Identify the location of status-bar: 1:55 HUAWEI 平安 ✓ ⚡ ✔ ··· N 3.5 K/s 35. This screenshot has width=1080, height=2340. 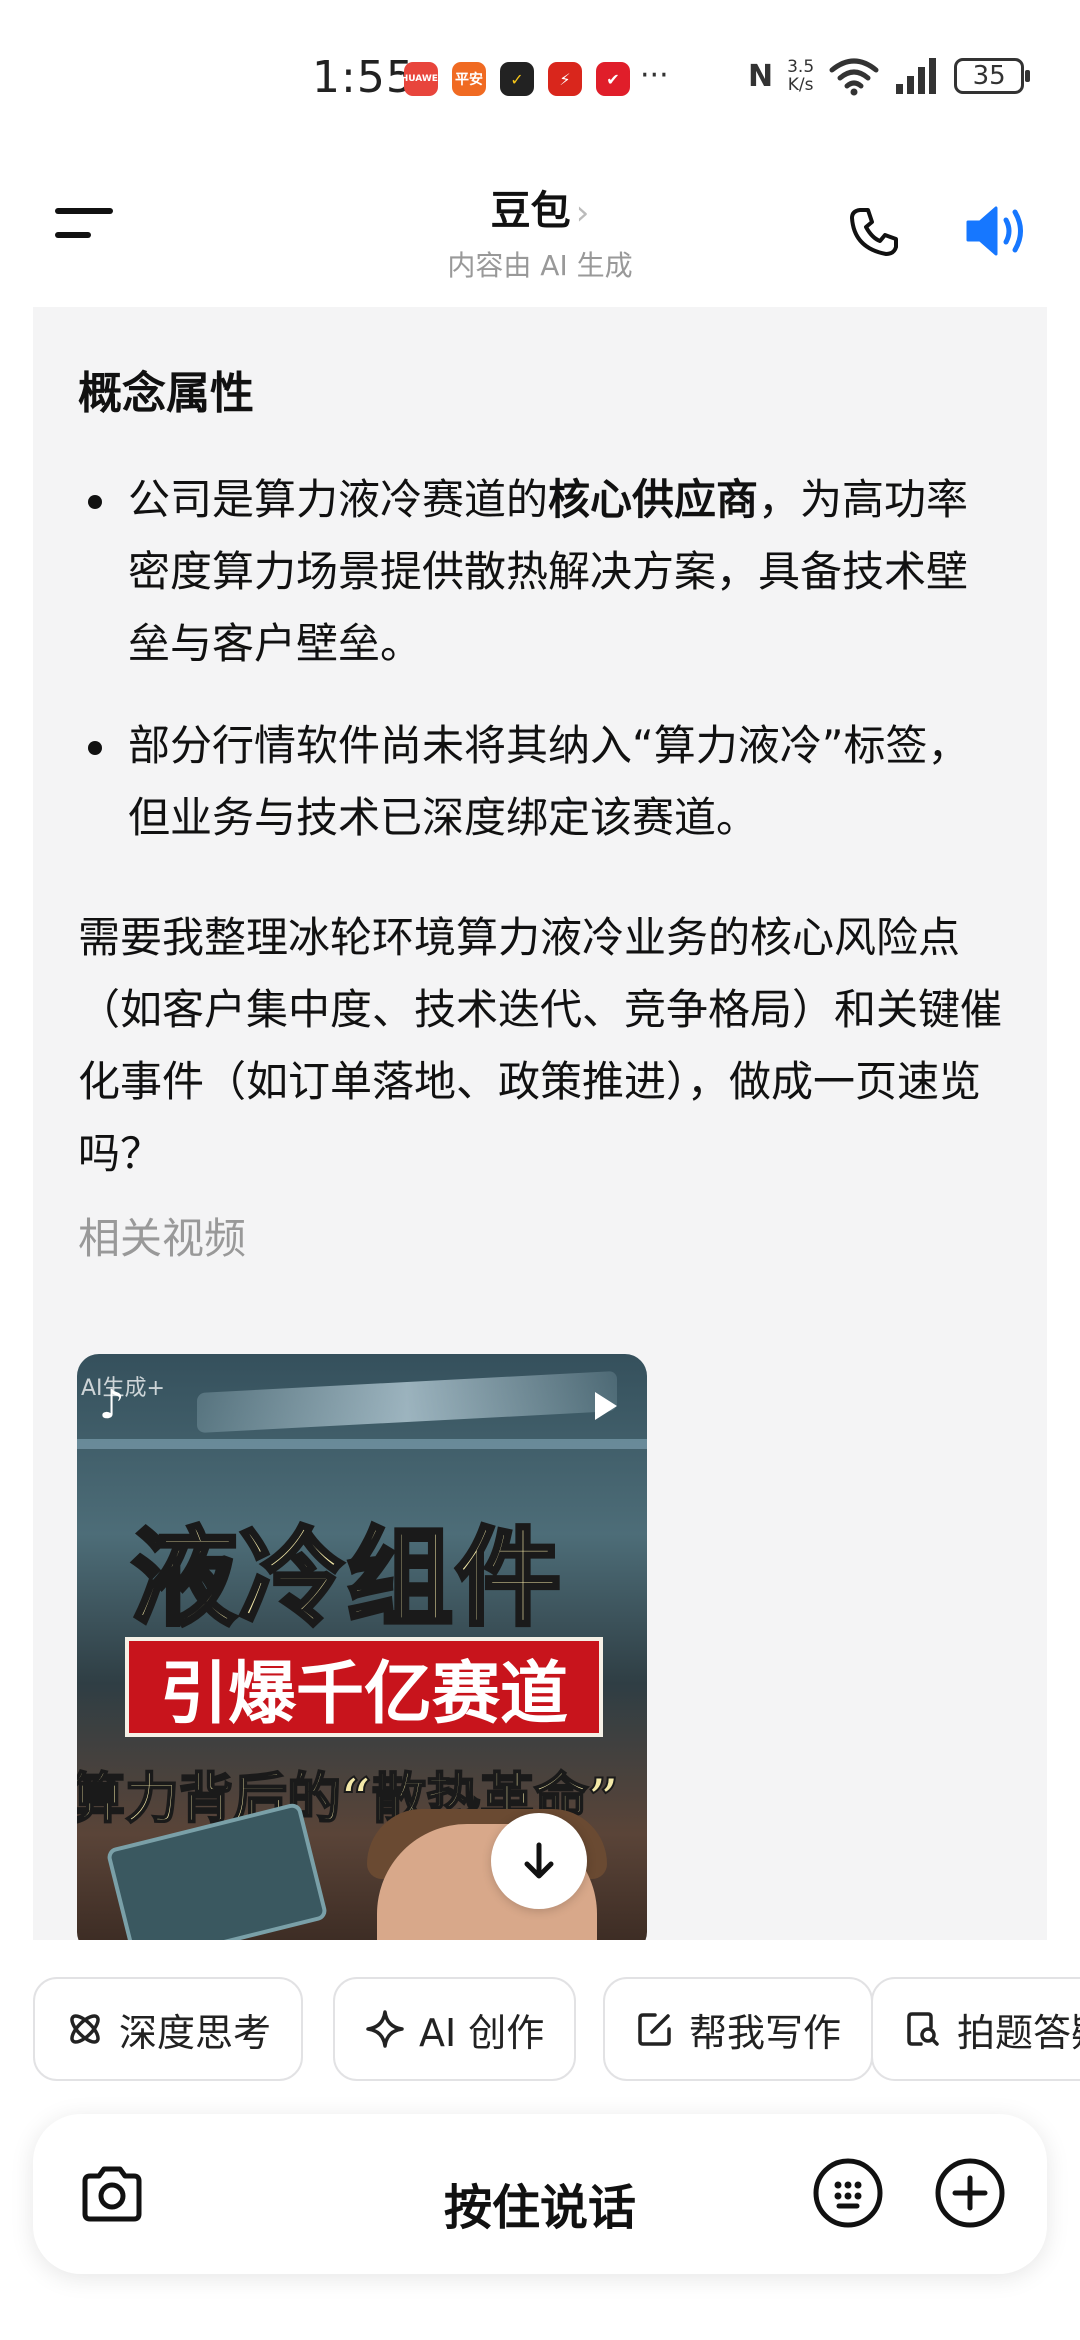
(540, 75).